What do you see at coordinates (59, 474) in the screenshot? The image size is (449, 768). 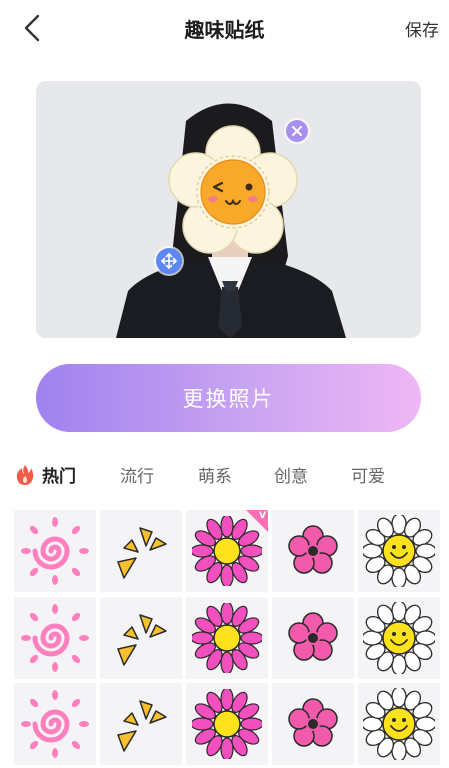 I see `tab-hot: 热门` at bounding box center [59, 474].